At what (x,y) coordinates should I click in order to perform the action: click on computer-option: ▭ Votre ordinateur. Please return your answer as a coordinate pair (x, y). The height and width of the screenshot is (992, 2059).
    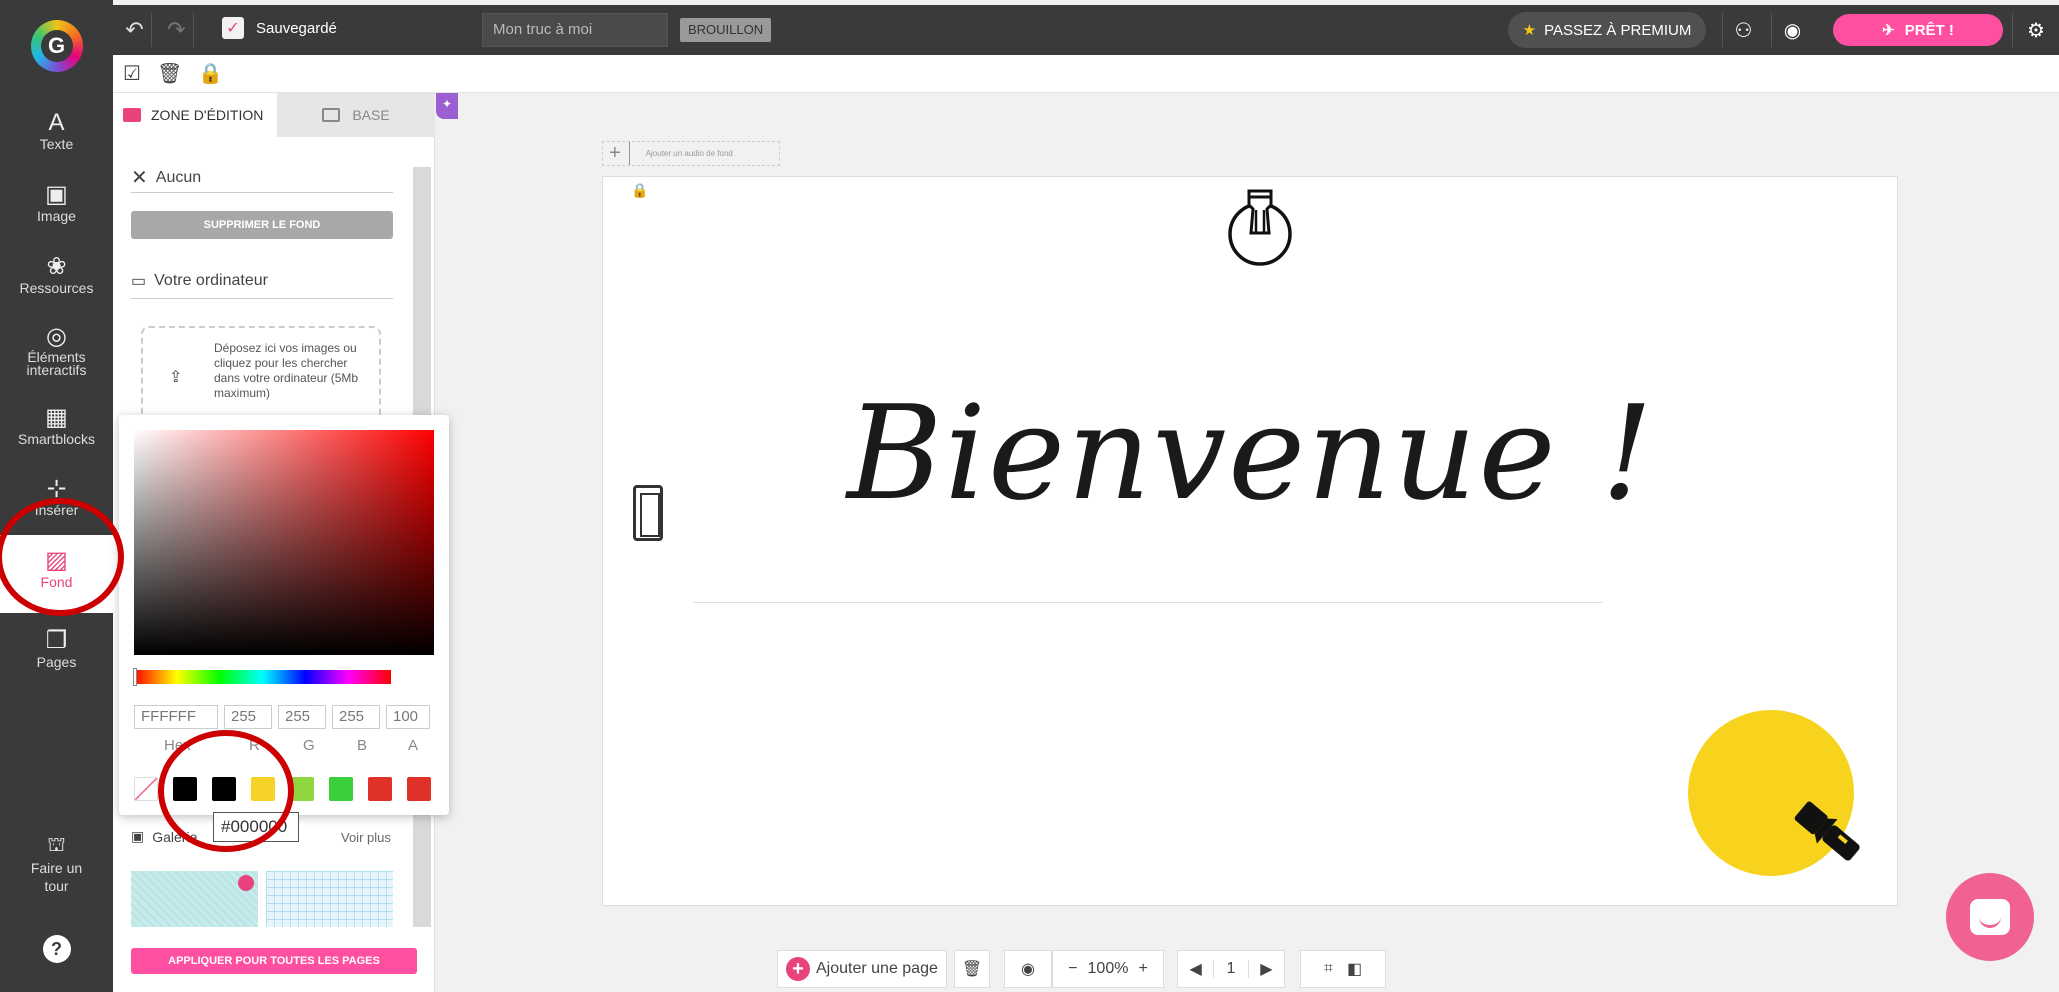
    Looking at the image, I should click on (199, 281).